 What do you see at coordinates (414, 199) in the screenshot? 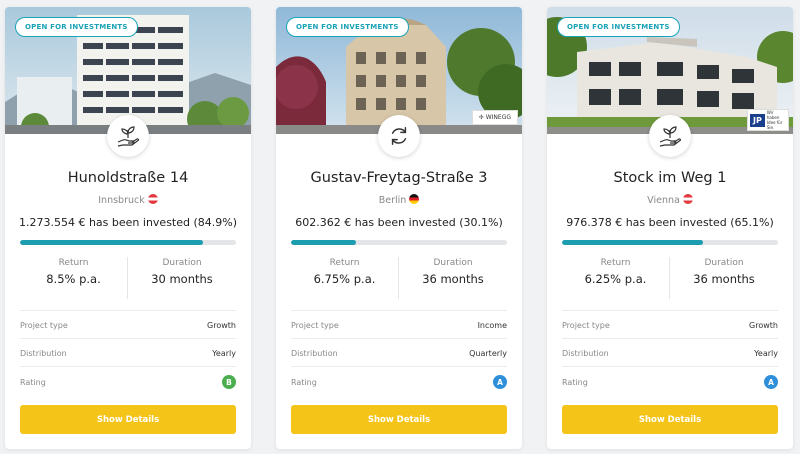
I see `germany-flag-icon` at bounding box center [414, 199].